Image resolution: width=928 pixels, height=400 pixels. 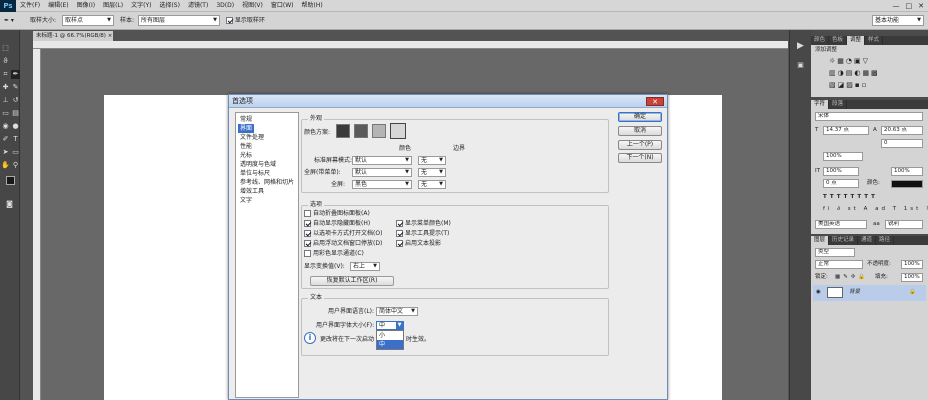 I want to click on lasso-tool-icon: ϑ, so click(x=5, y=61).